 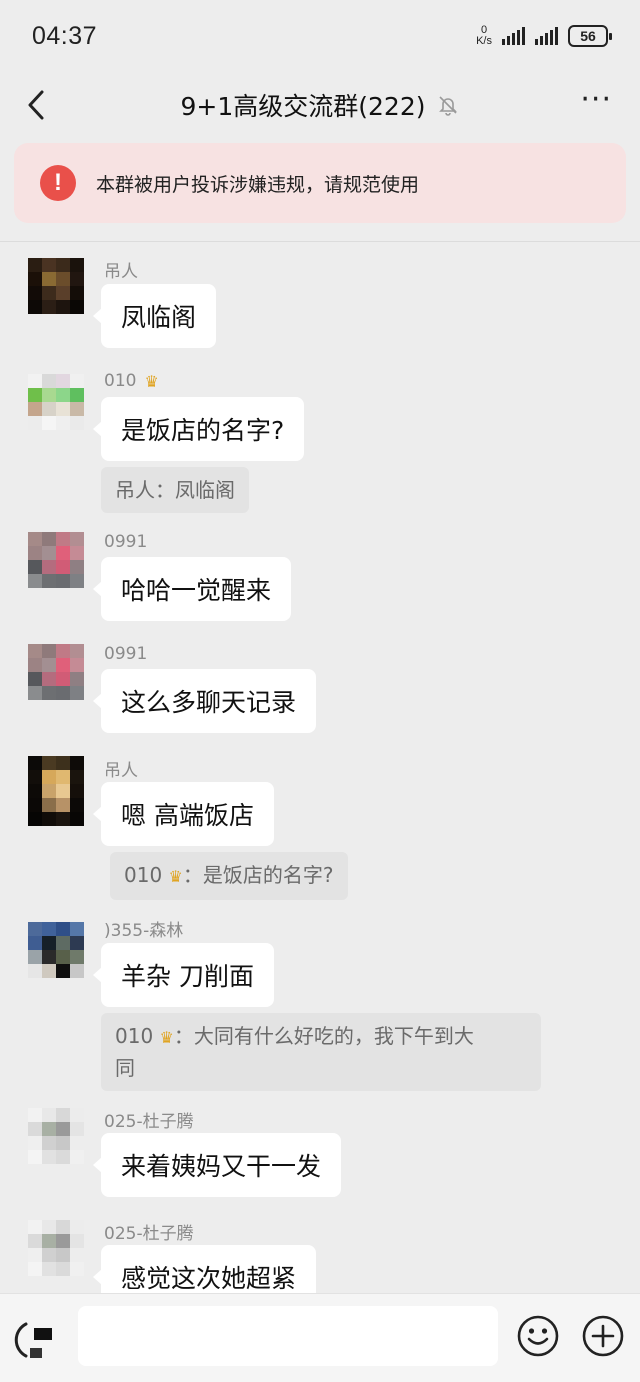 I want to click on alert-icon: !, so click(x=58, y=183).